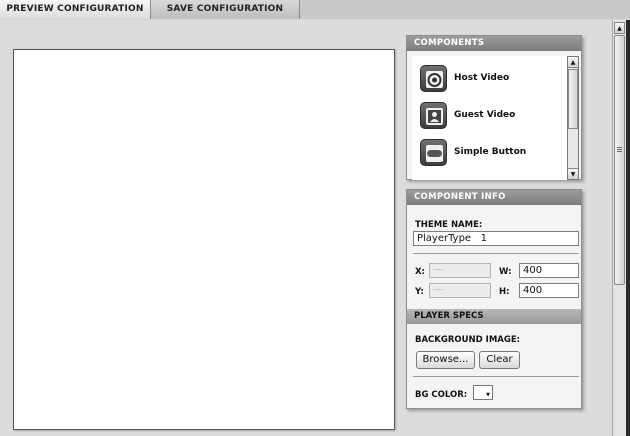 This screenshot has width=630, height=436. Describe the element at coordinates (573, 99) in the screenshot. I see `components-scroll-thumb` at that location.